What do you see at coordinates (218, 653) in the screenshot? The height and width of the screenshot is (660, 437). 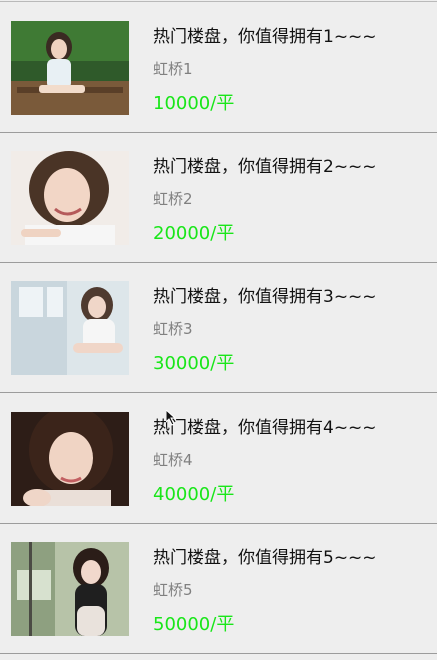 I see `item-divider` at bounding box center [218, 653].